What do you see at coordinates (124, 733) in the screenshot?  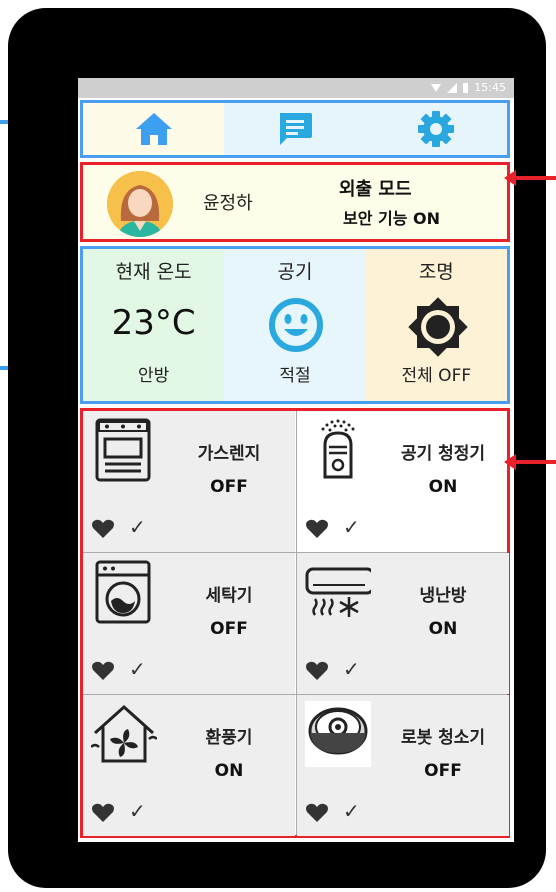 I see `ventilator-icon` at bounding box center [124, 733].